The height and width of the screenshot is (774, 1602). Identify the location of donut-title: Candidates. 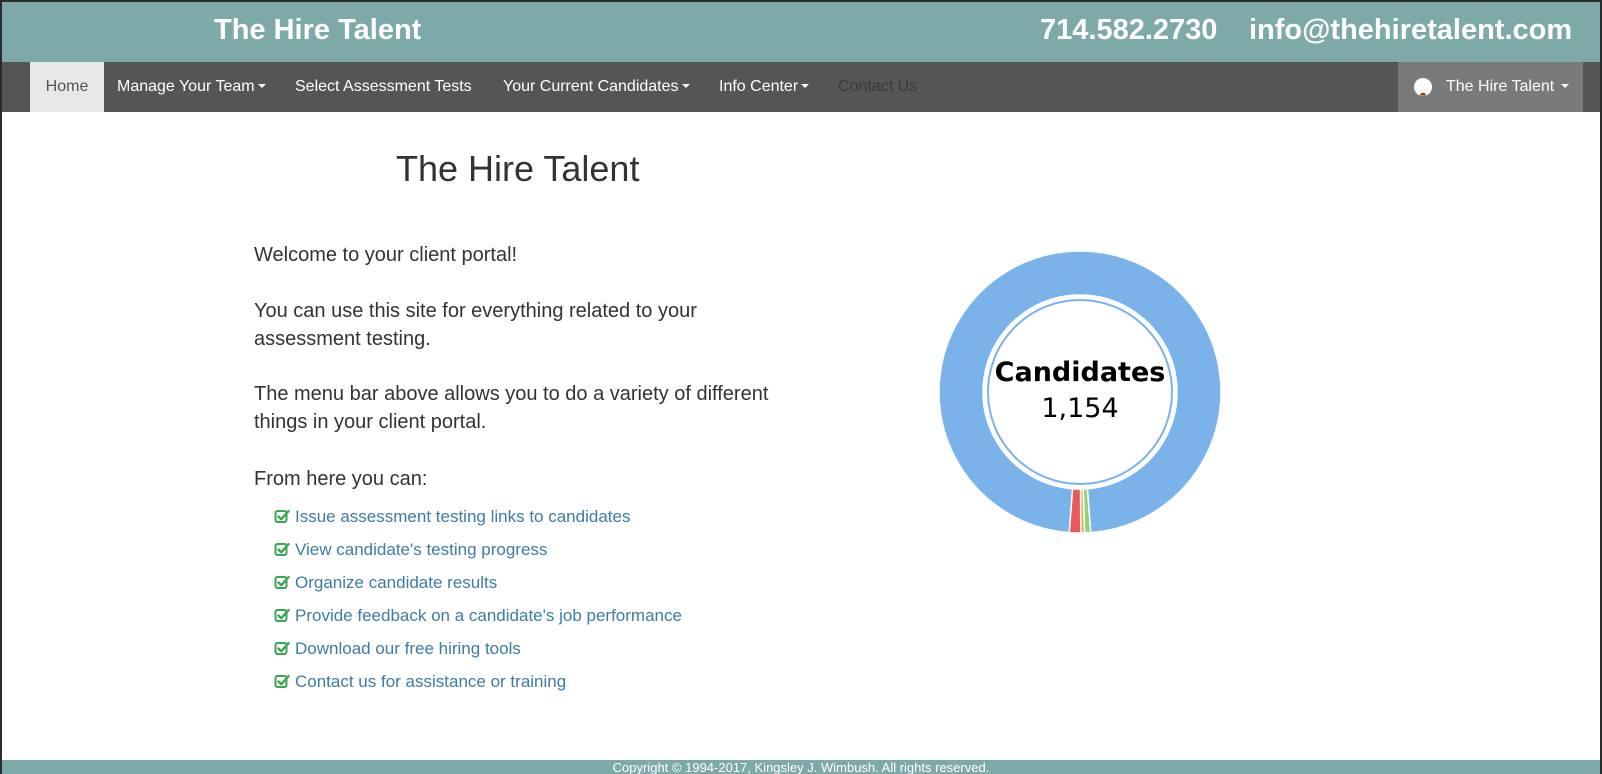
(1080, 372).